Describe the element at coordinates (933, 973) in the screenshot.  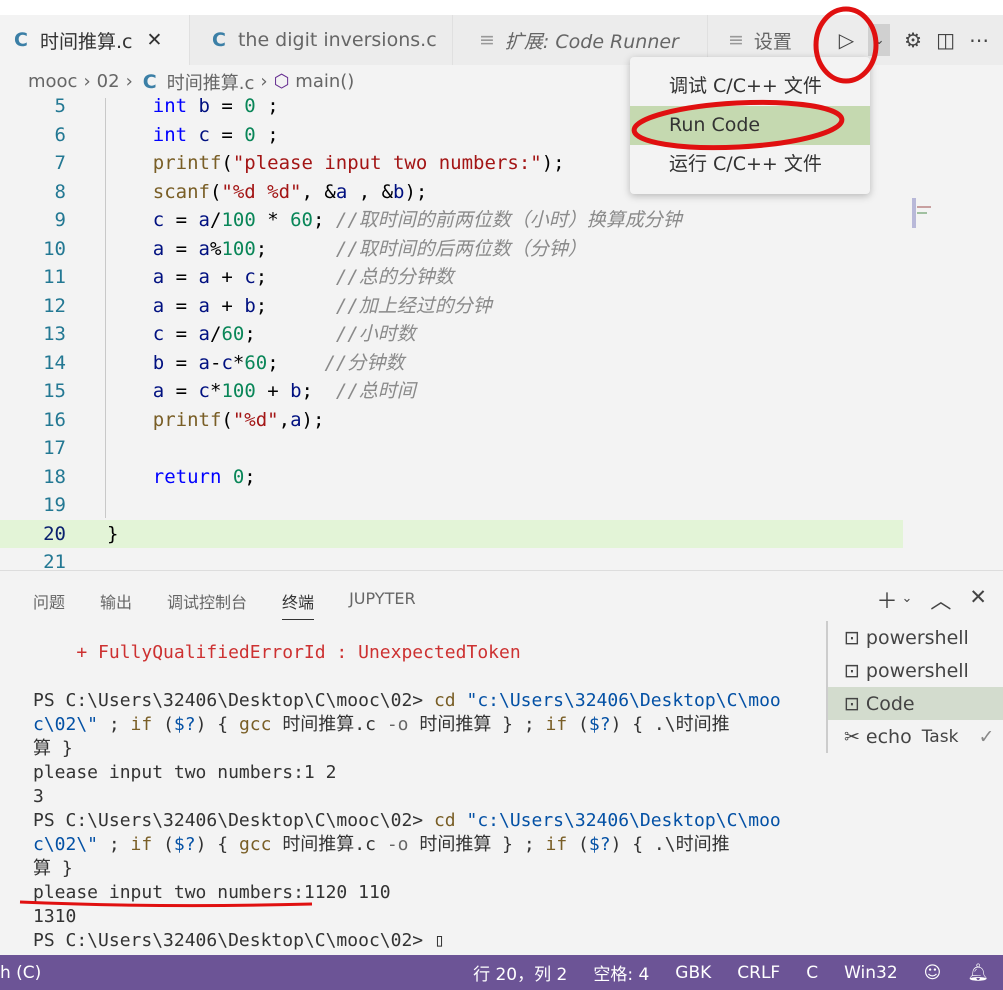
I see `feedback-icon: ☺` at that location.